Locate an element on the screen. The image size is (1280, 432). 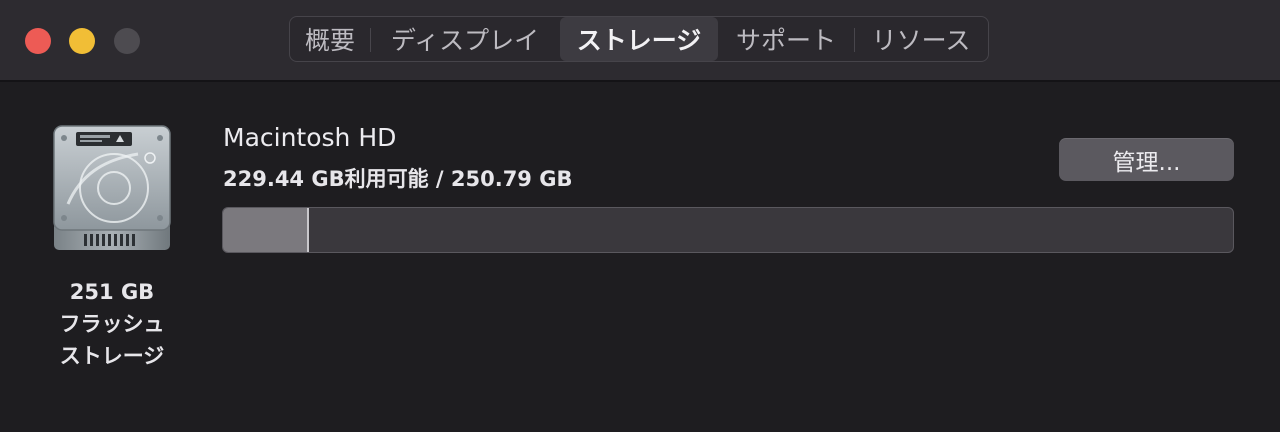
disk-type-line1: フラッシュ is located at coordinates (112, 324).